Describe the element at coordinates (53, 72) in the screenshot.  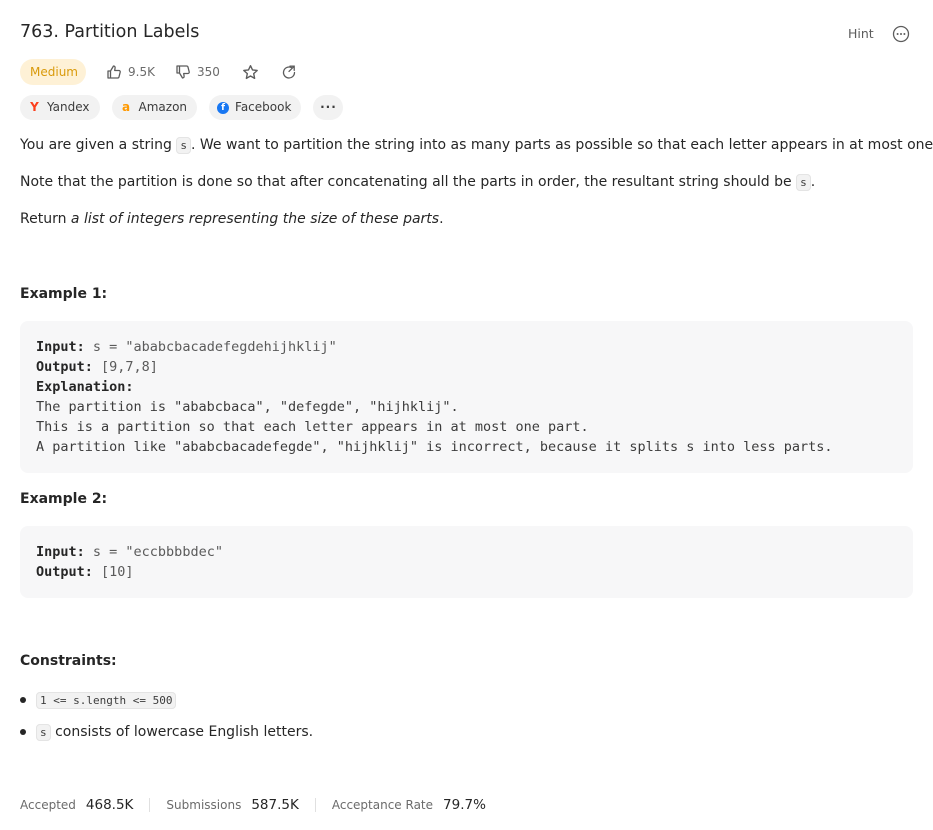
I see `difficulty-badge: Medium` at that location.